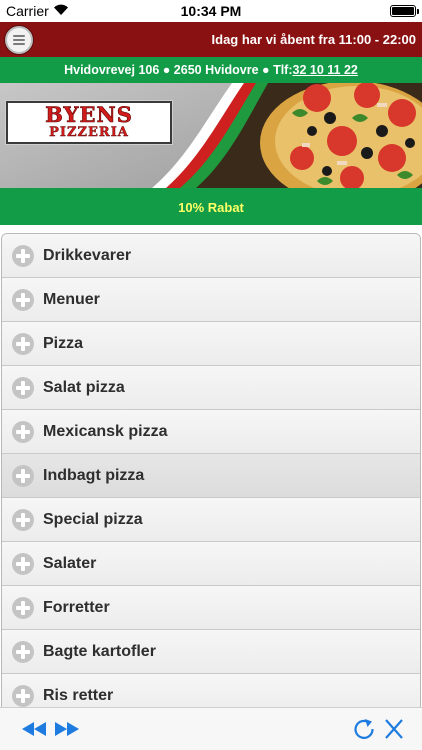  What do you see at coordinates (211, 564) in the screenshot?
I see `category-item: Salater` at bounding box center [211, 564].